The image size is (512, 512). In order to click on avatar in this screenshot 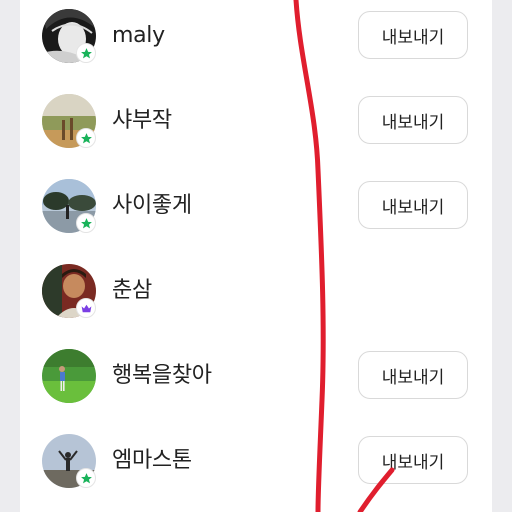, I will do `click(69, 376)`.